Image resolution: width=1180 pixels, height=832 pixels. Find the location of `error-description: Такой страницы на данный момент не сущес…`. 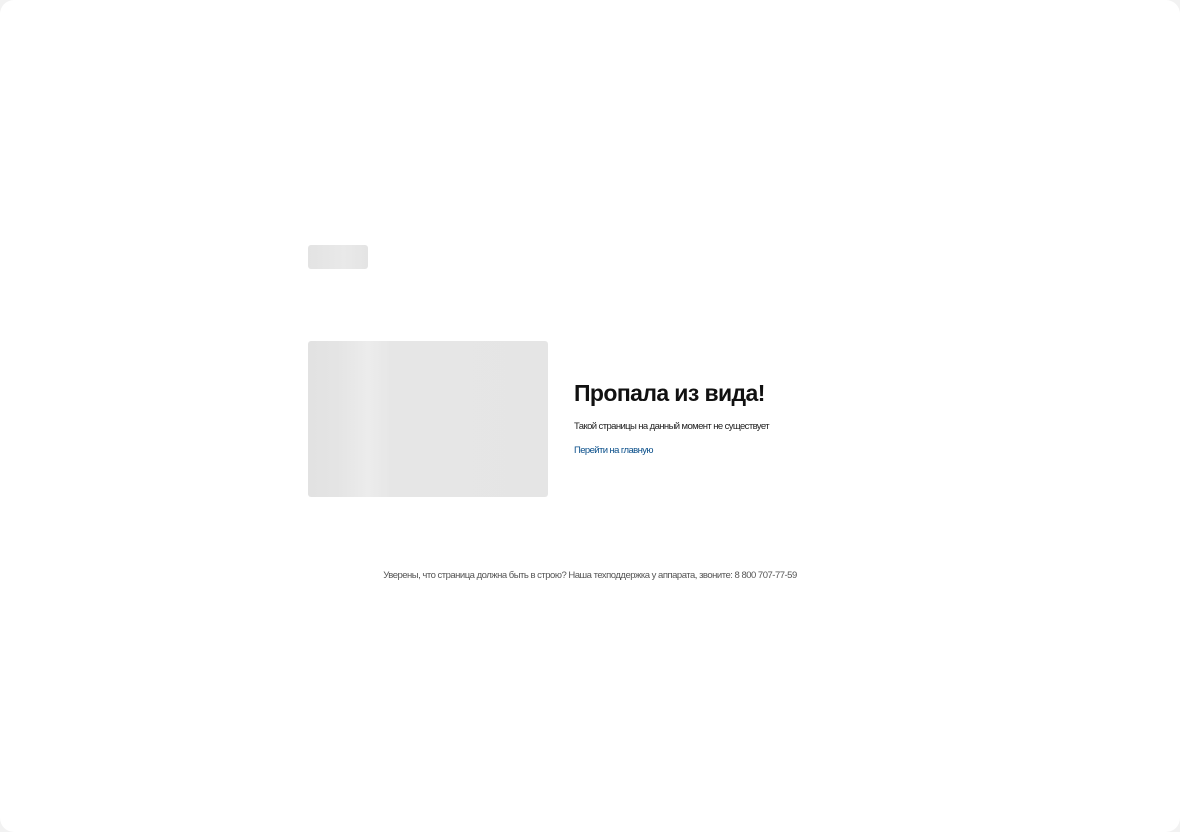

error-description: Такой страницы на данный момент не сущес… is located at coordinates (672, 426).